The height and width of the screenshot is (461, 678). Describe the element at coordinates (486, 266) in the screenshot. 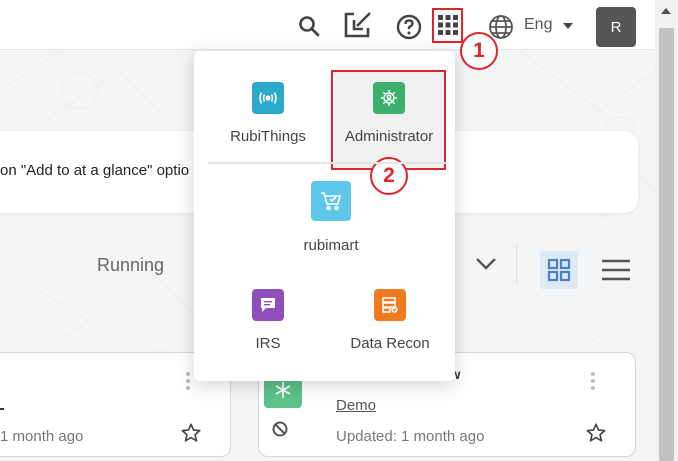

I see `chevron-down-icon` at that location.